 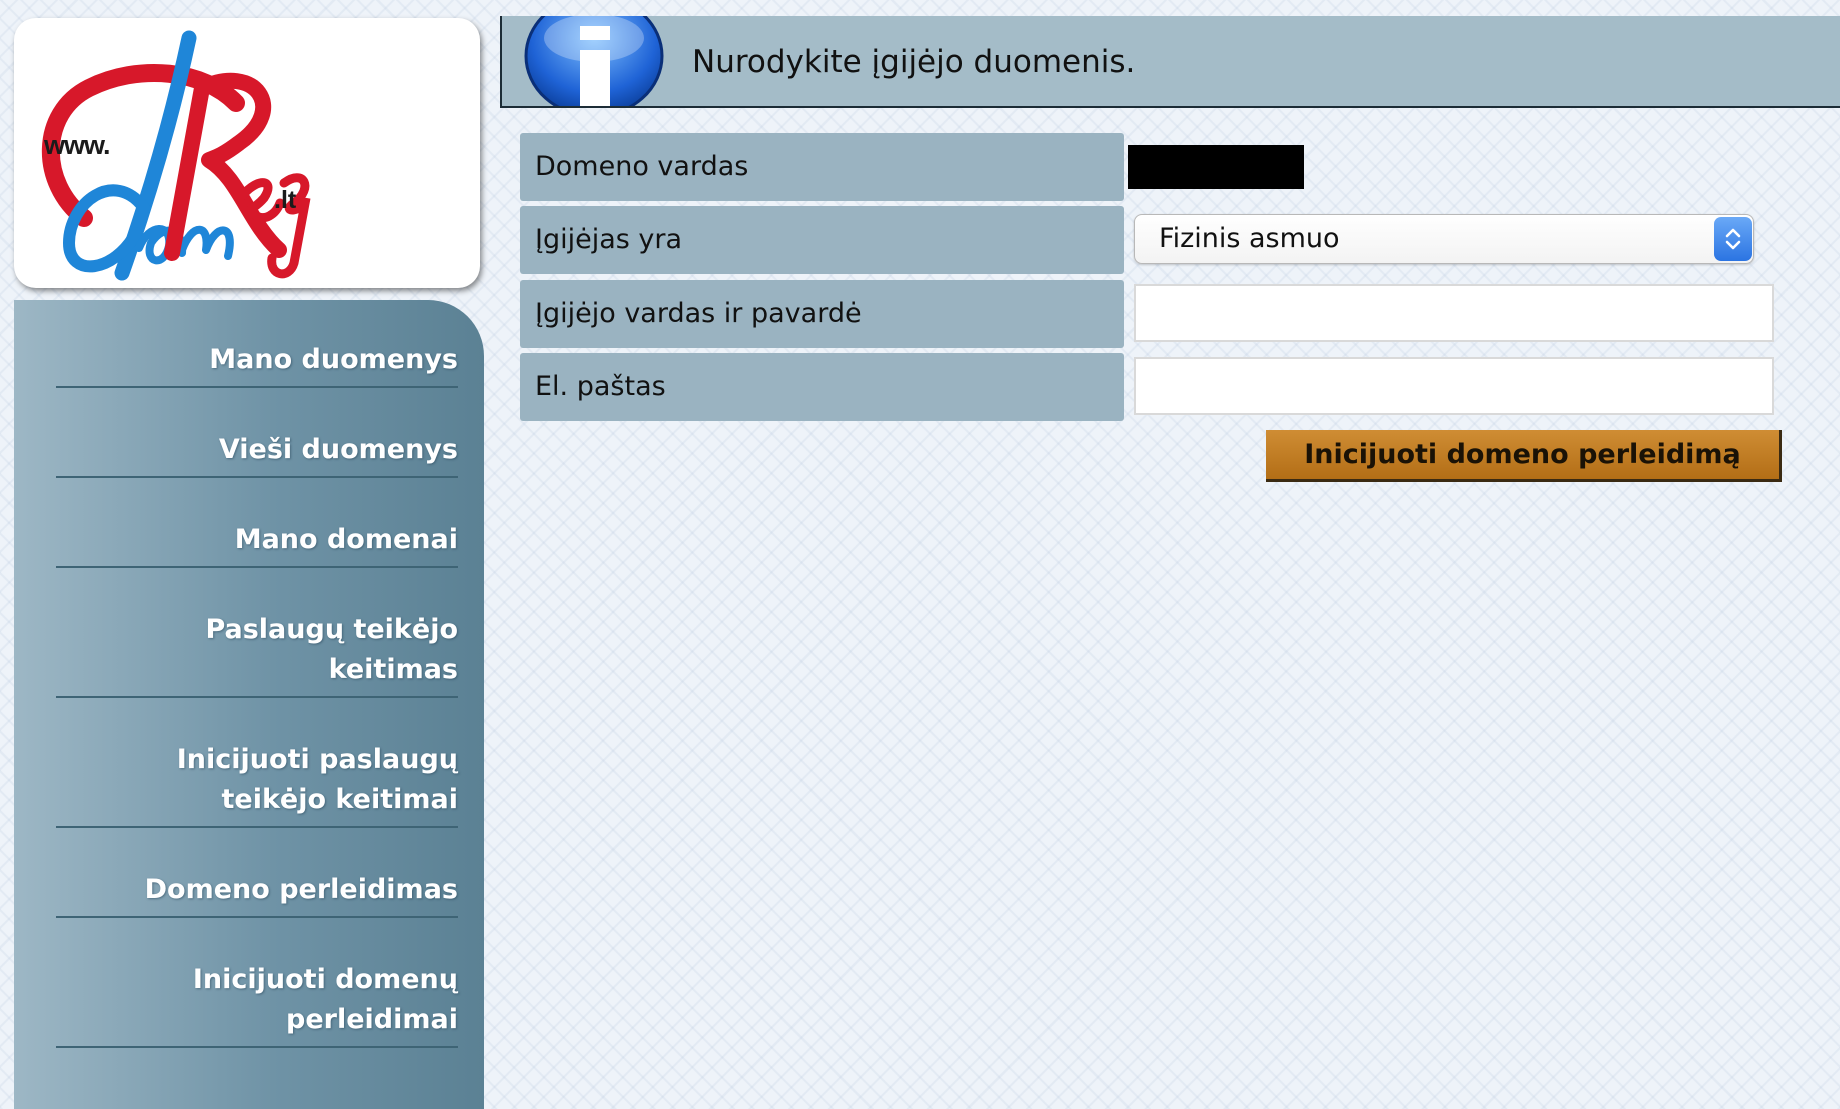 I want to click on acquirer-type-select: Fizinis asmuo, so click(x=1444, y=239).